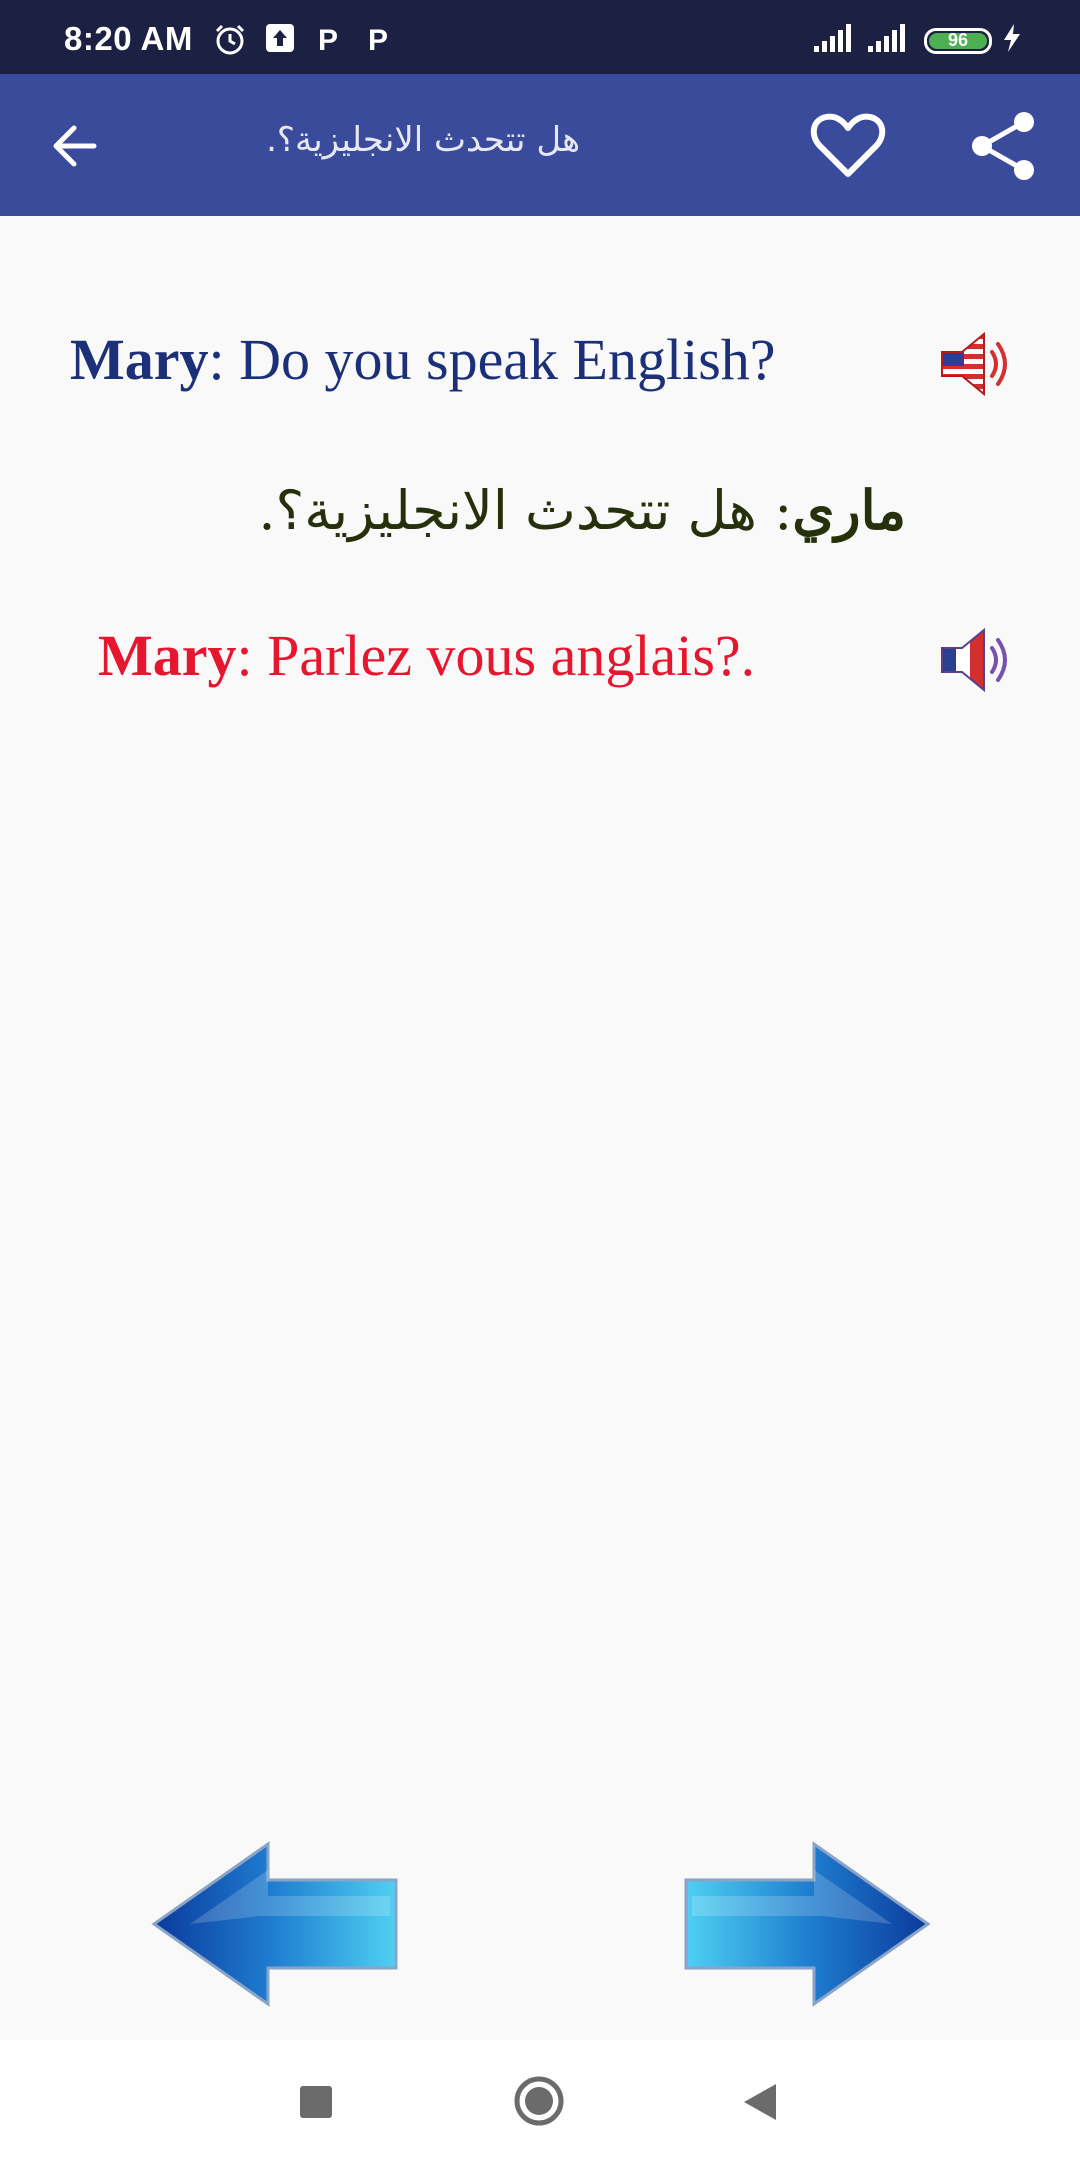 The image size is (1080, 2160). I want to click on upload-icon, so click(280, 38).